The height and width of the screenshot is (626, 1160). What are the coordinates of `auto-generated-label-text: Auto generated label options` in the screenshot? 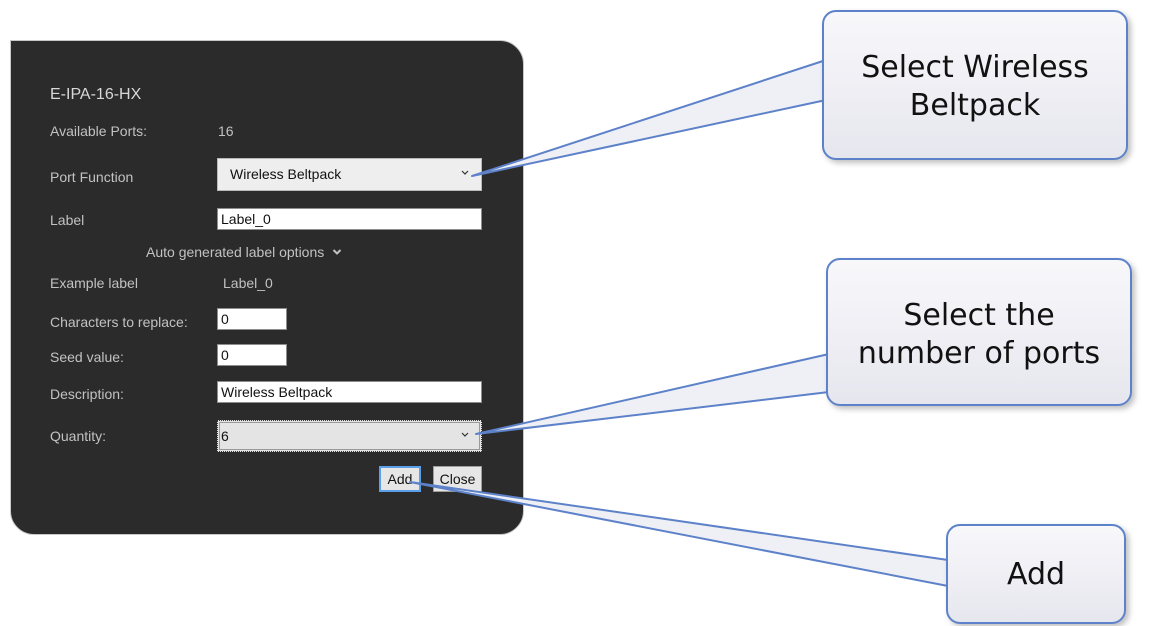 It's located at (235, 252).